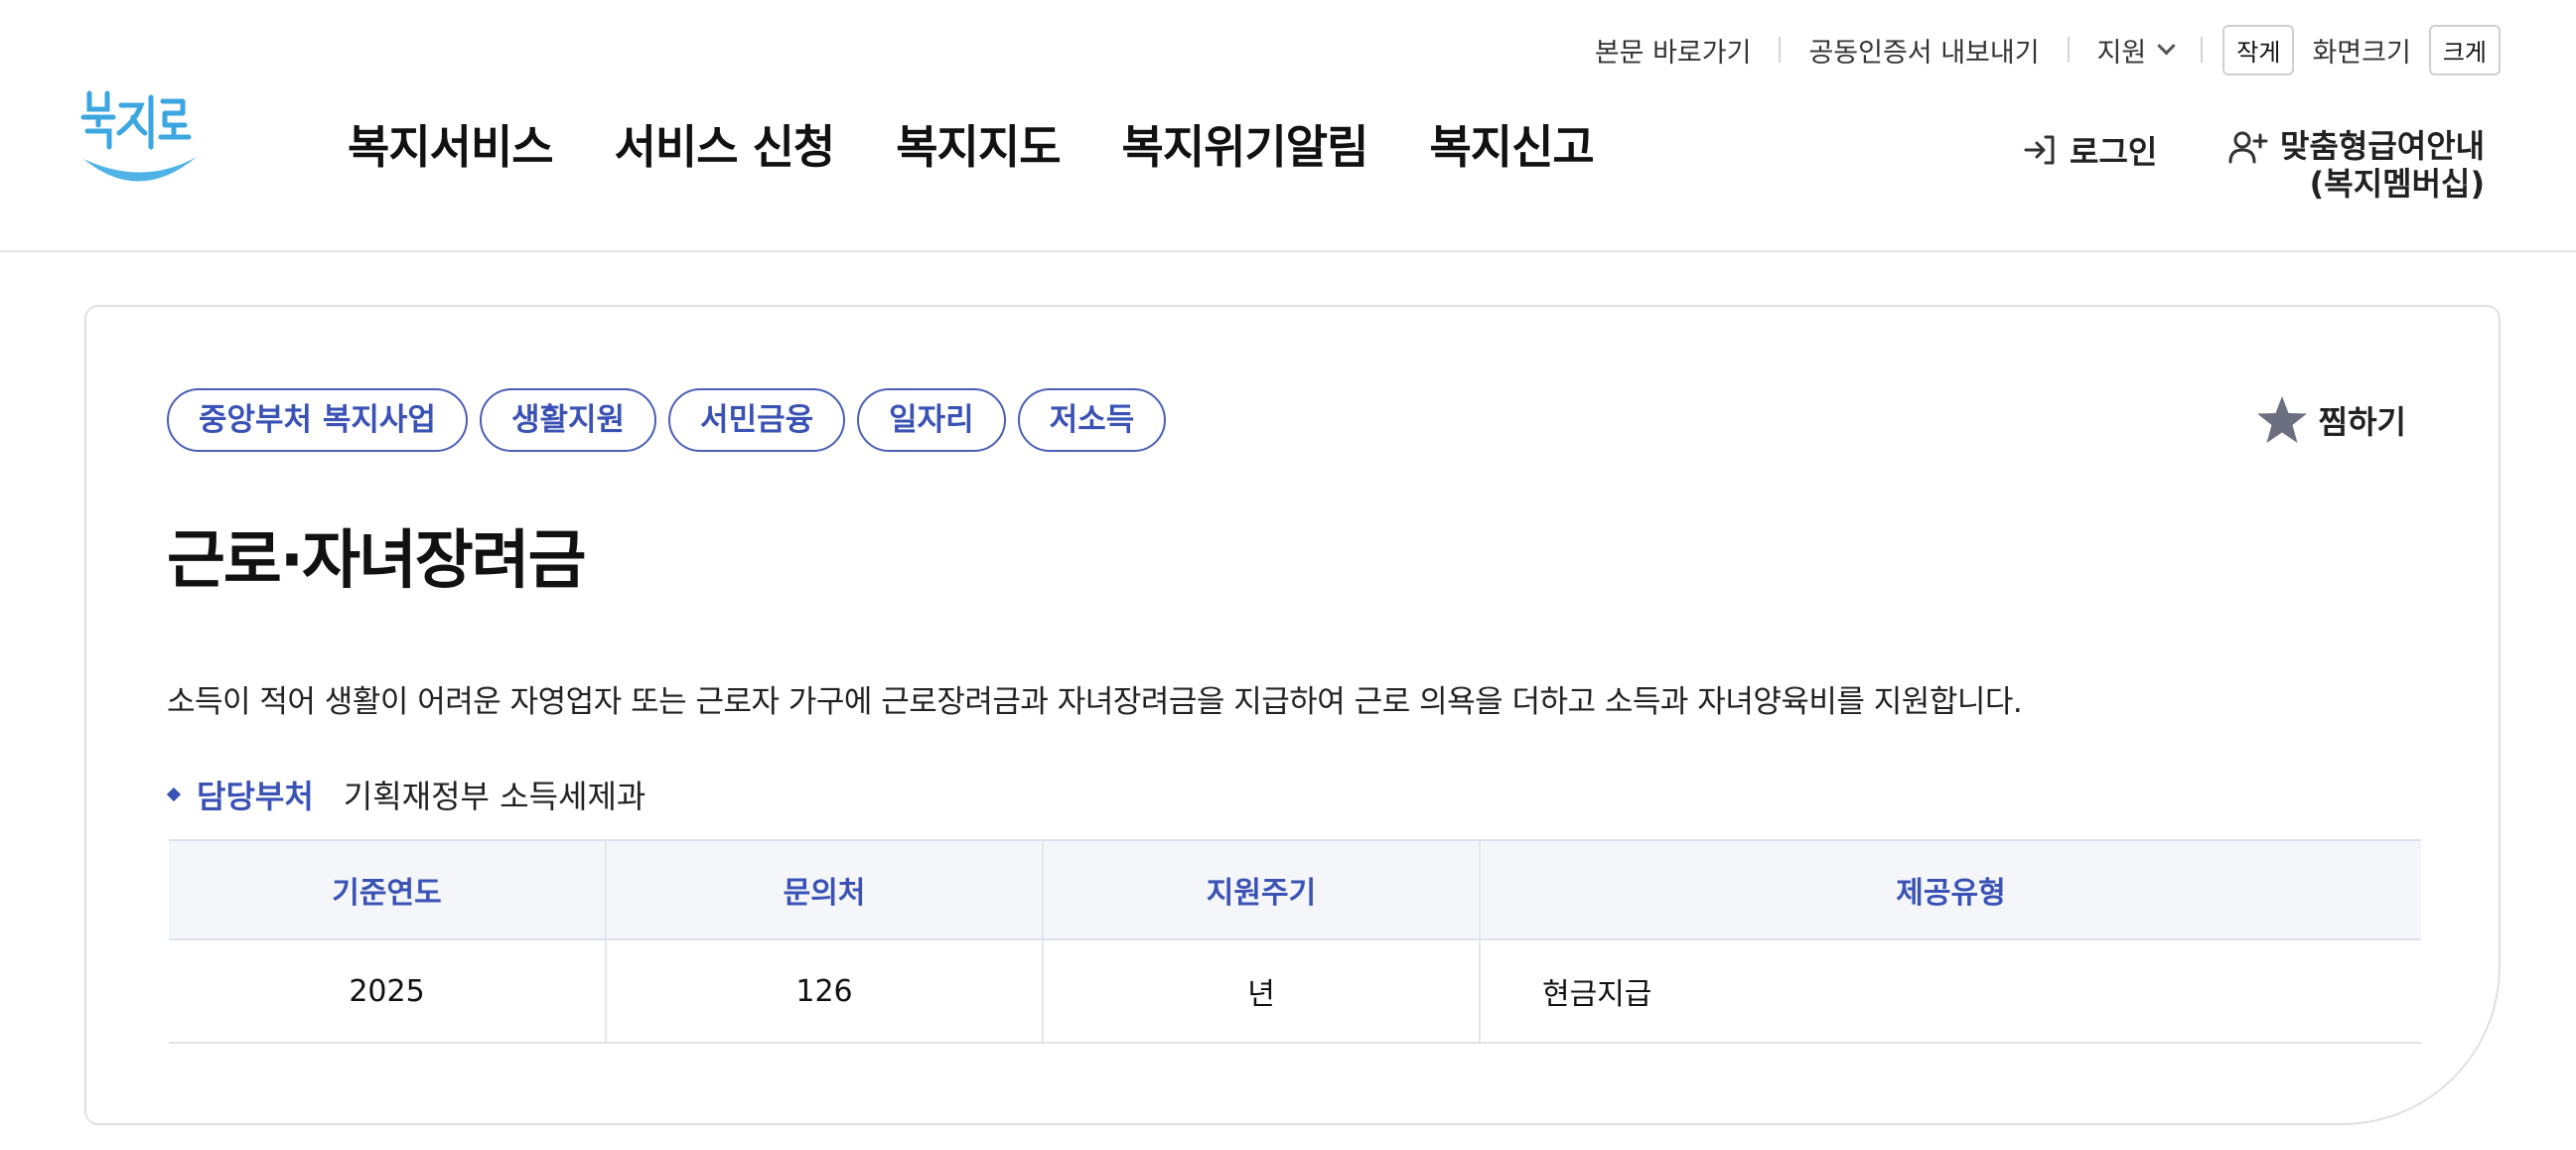 This screenshot has height=1150, width=2576. What do you see at coordinates (387, 992) in the screenshot?
I see `cell-base-year: 2025` at bounding box center [387, 992].